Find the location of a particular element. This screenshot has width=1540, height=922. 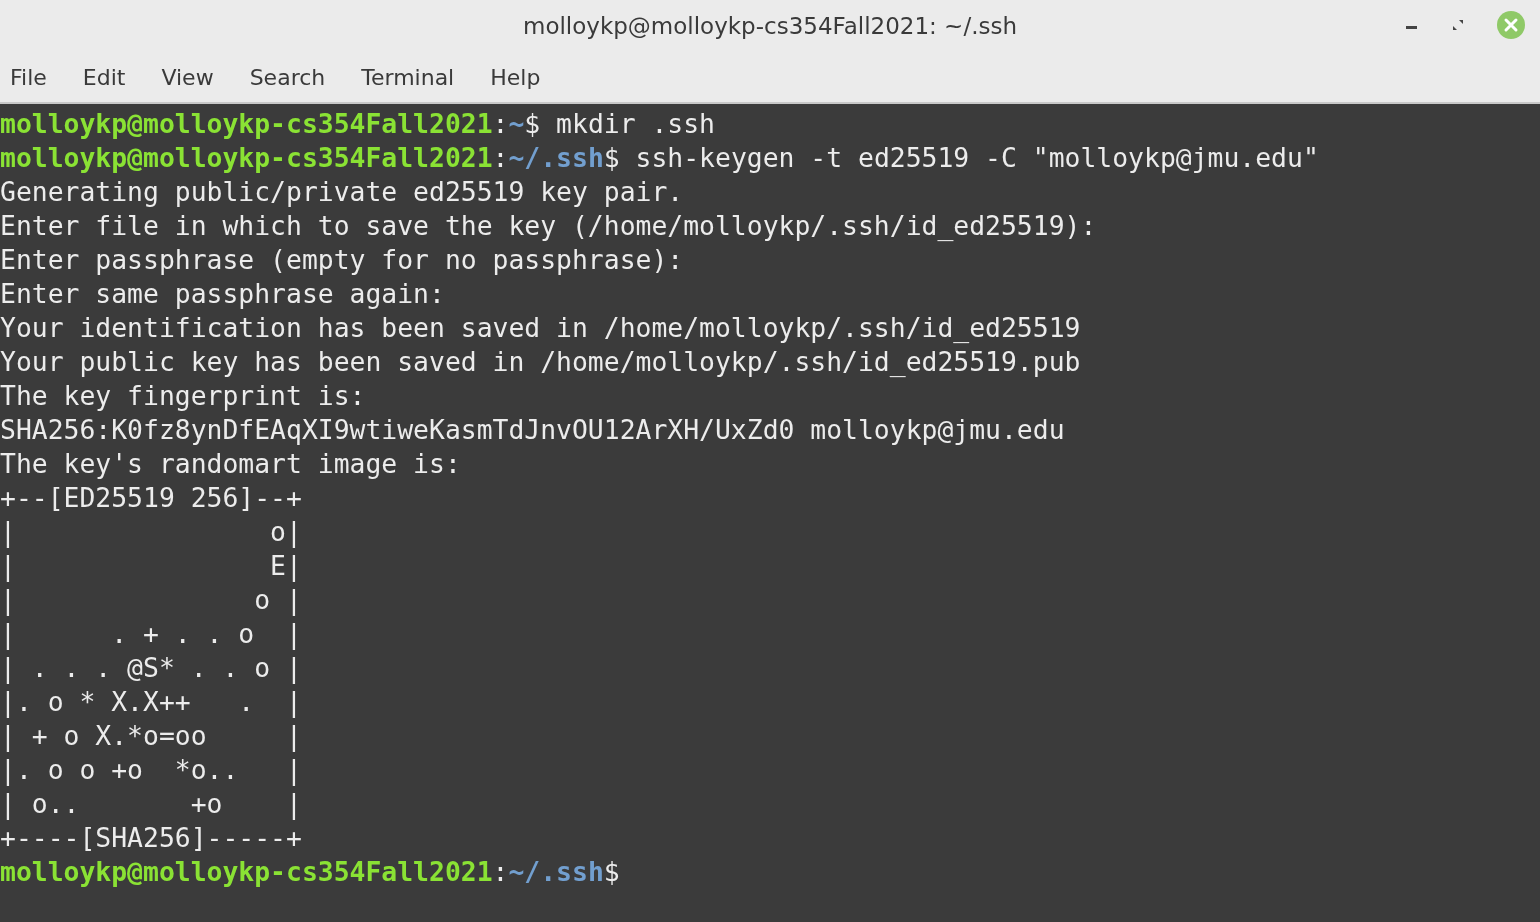

output-line: SHA256:K0fz8ynDfEAqXI9wtiweKasmTdJnvOU12ArXH/UxZd0 molloykp@jmu.edu is located at coordinates (532, 430).